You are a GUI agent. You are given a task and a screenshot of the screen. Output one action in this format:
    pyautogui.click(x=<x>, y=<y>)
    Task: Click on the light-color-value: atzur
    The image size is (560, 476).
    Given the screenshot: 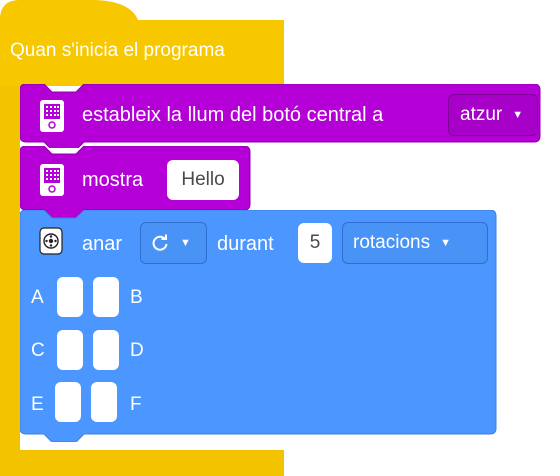 What is the action you would take?
    pyautogui.click(x=481, y=114)
    